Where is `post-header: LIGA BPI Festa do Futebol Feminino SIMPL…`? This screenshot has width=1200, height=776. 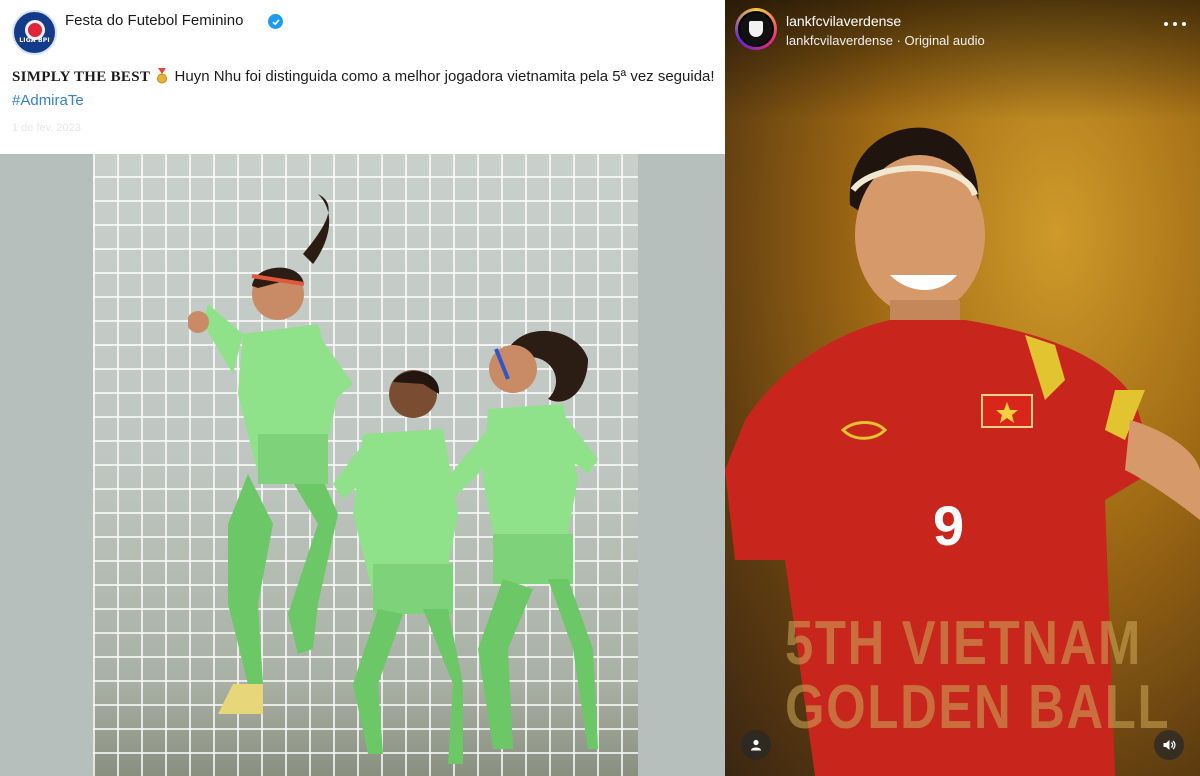 post-header: LIGA BPI Festa do Futebol Feminino SIMPL… is located at coordinates (362, 77).